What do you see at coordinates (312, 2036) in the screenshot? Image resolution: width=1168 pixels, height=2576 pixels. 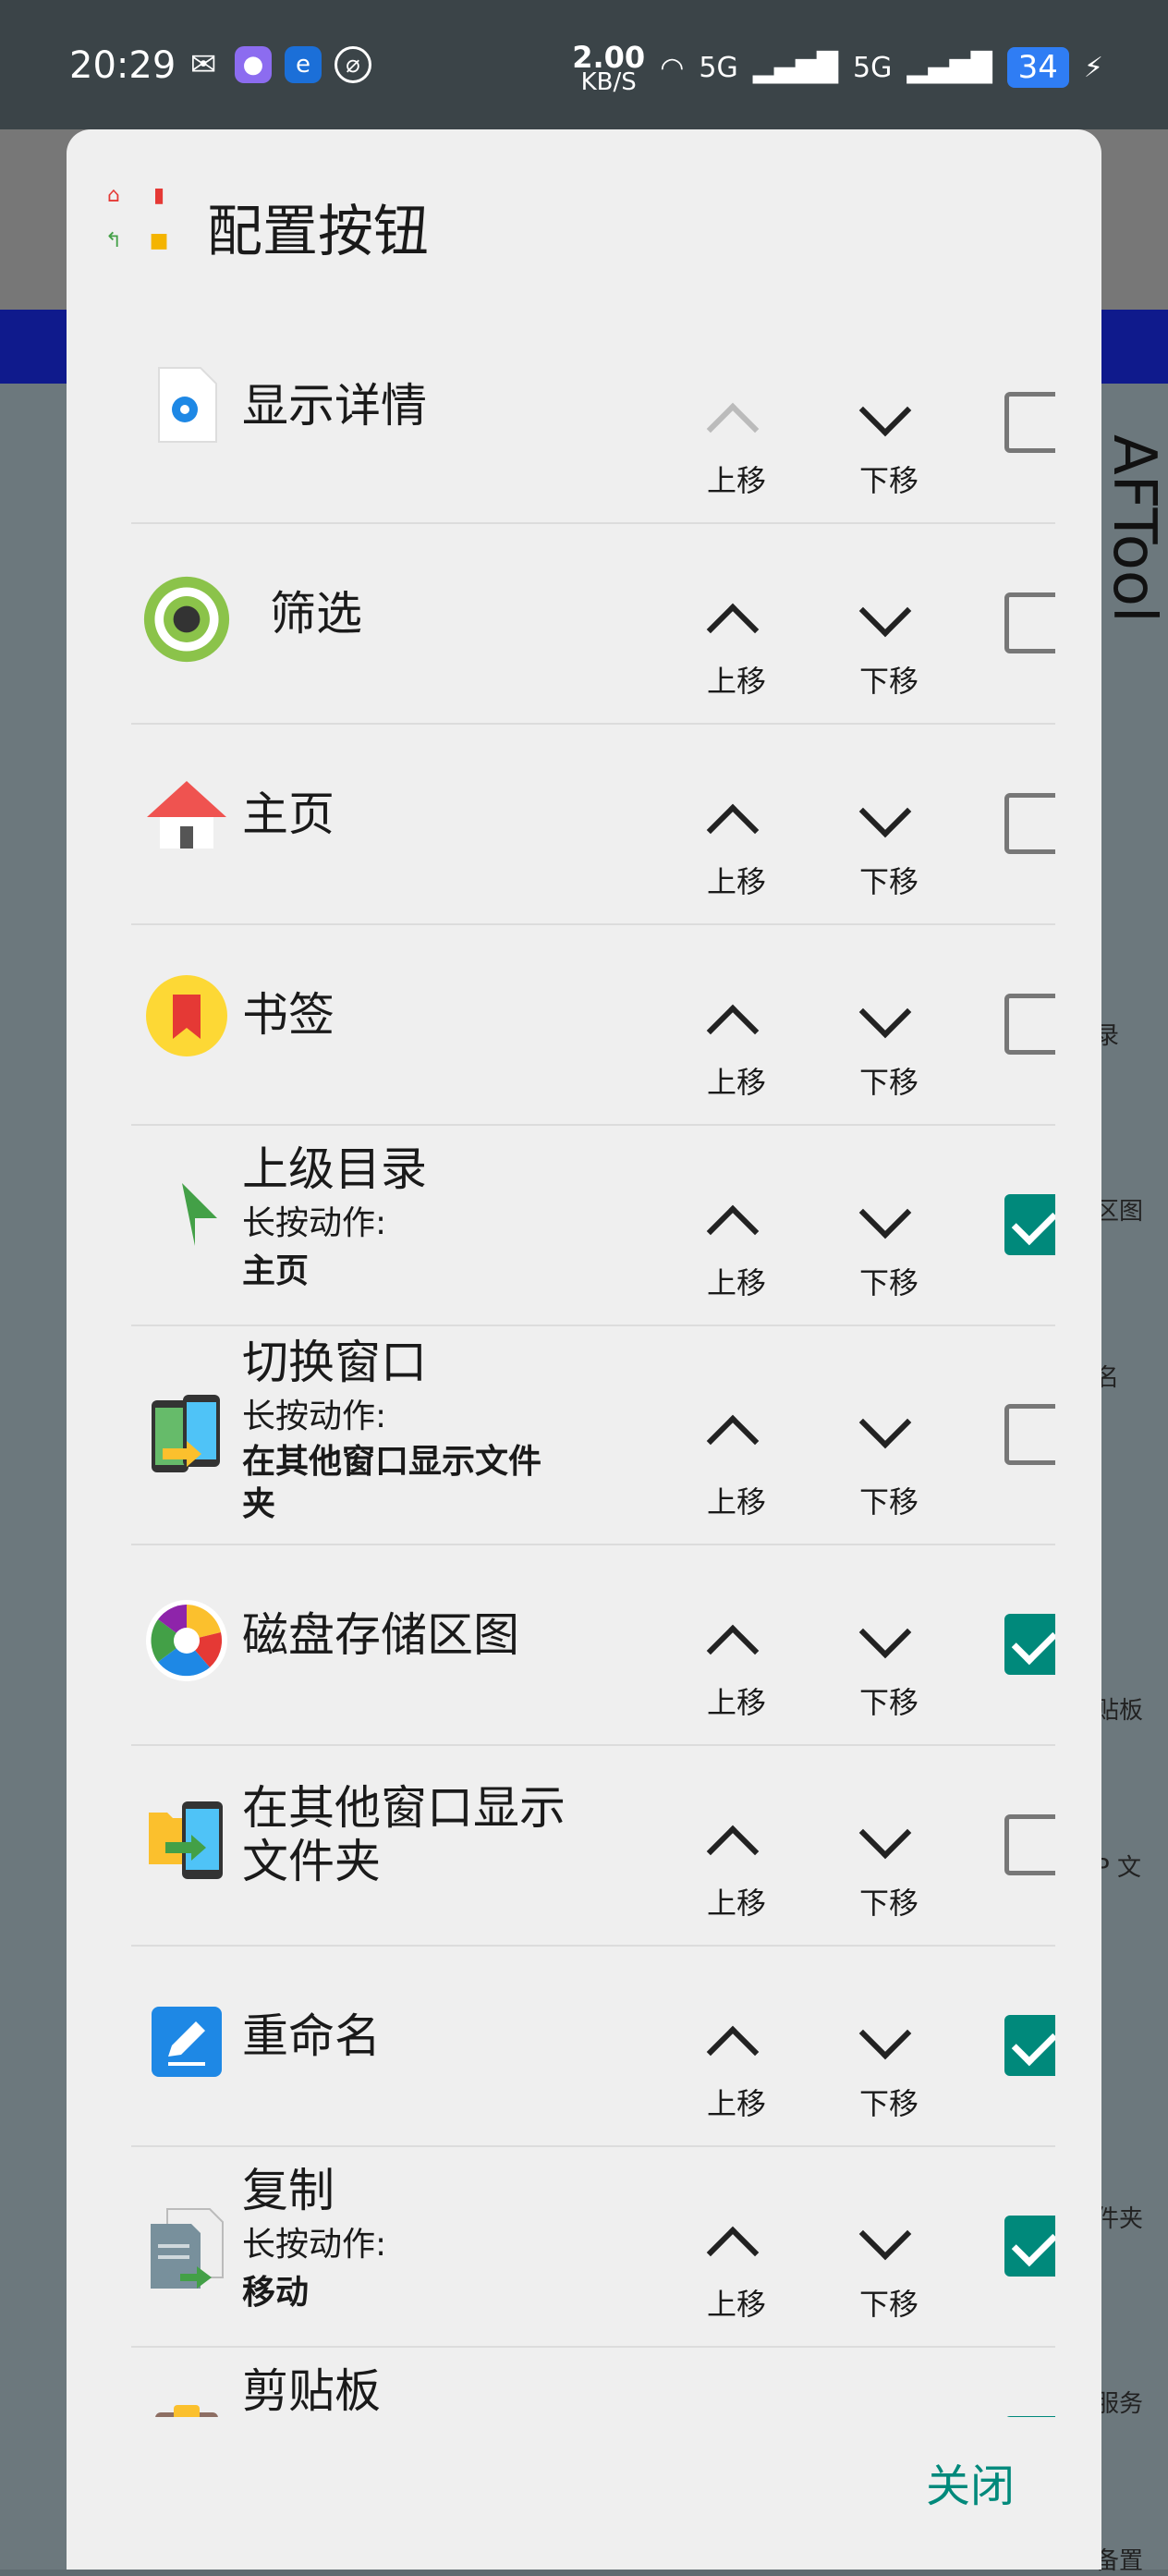 I see `row-title: 重命名` at bounding box center [312, 2036].